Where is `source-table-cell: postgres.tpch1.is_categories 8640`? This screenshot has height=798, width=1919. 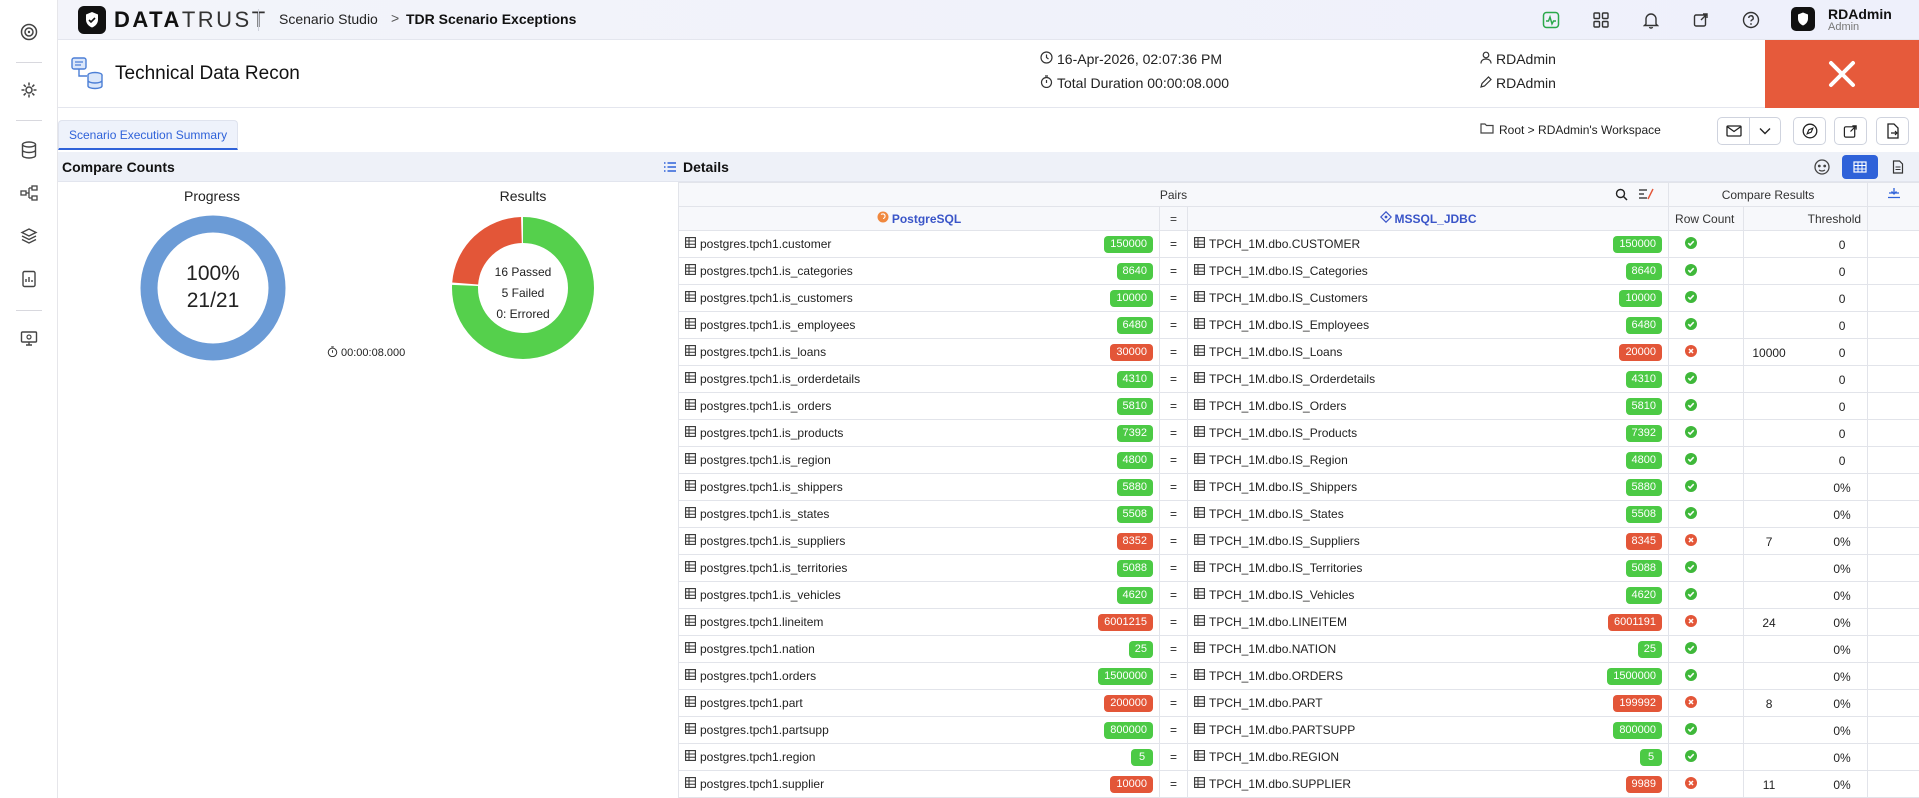
source-table-cell: postgres.tpch1.is_categories 8640 is located at coordinates (919, 271).